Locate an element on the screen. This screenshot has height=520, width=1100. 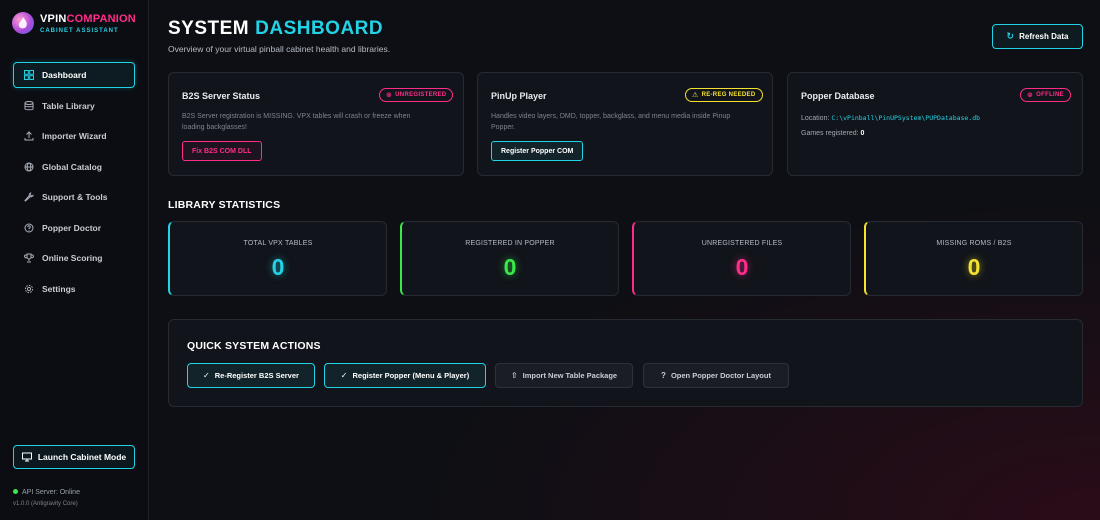
brand: VPINCOMPANION CABINET ASSISTANT is located at coordinates (74, 23).